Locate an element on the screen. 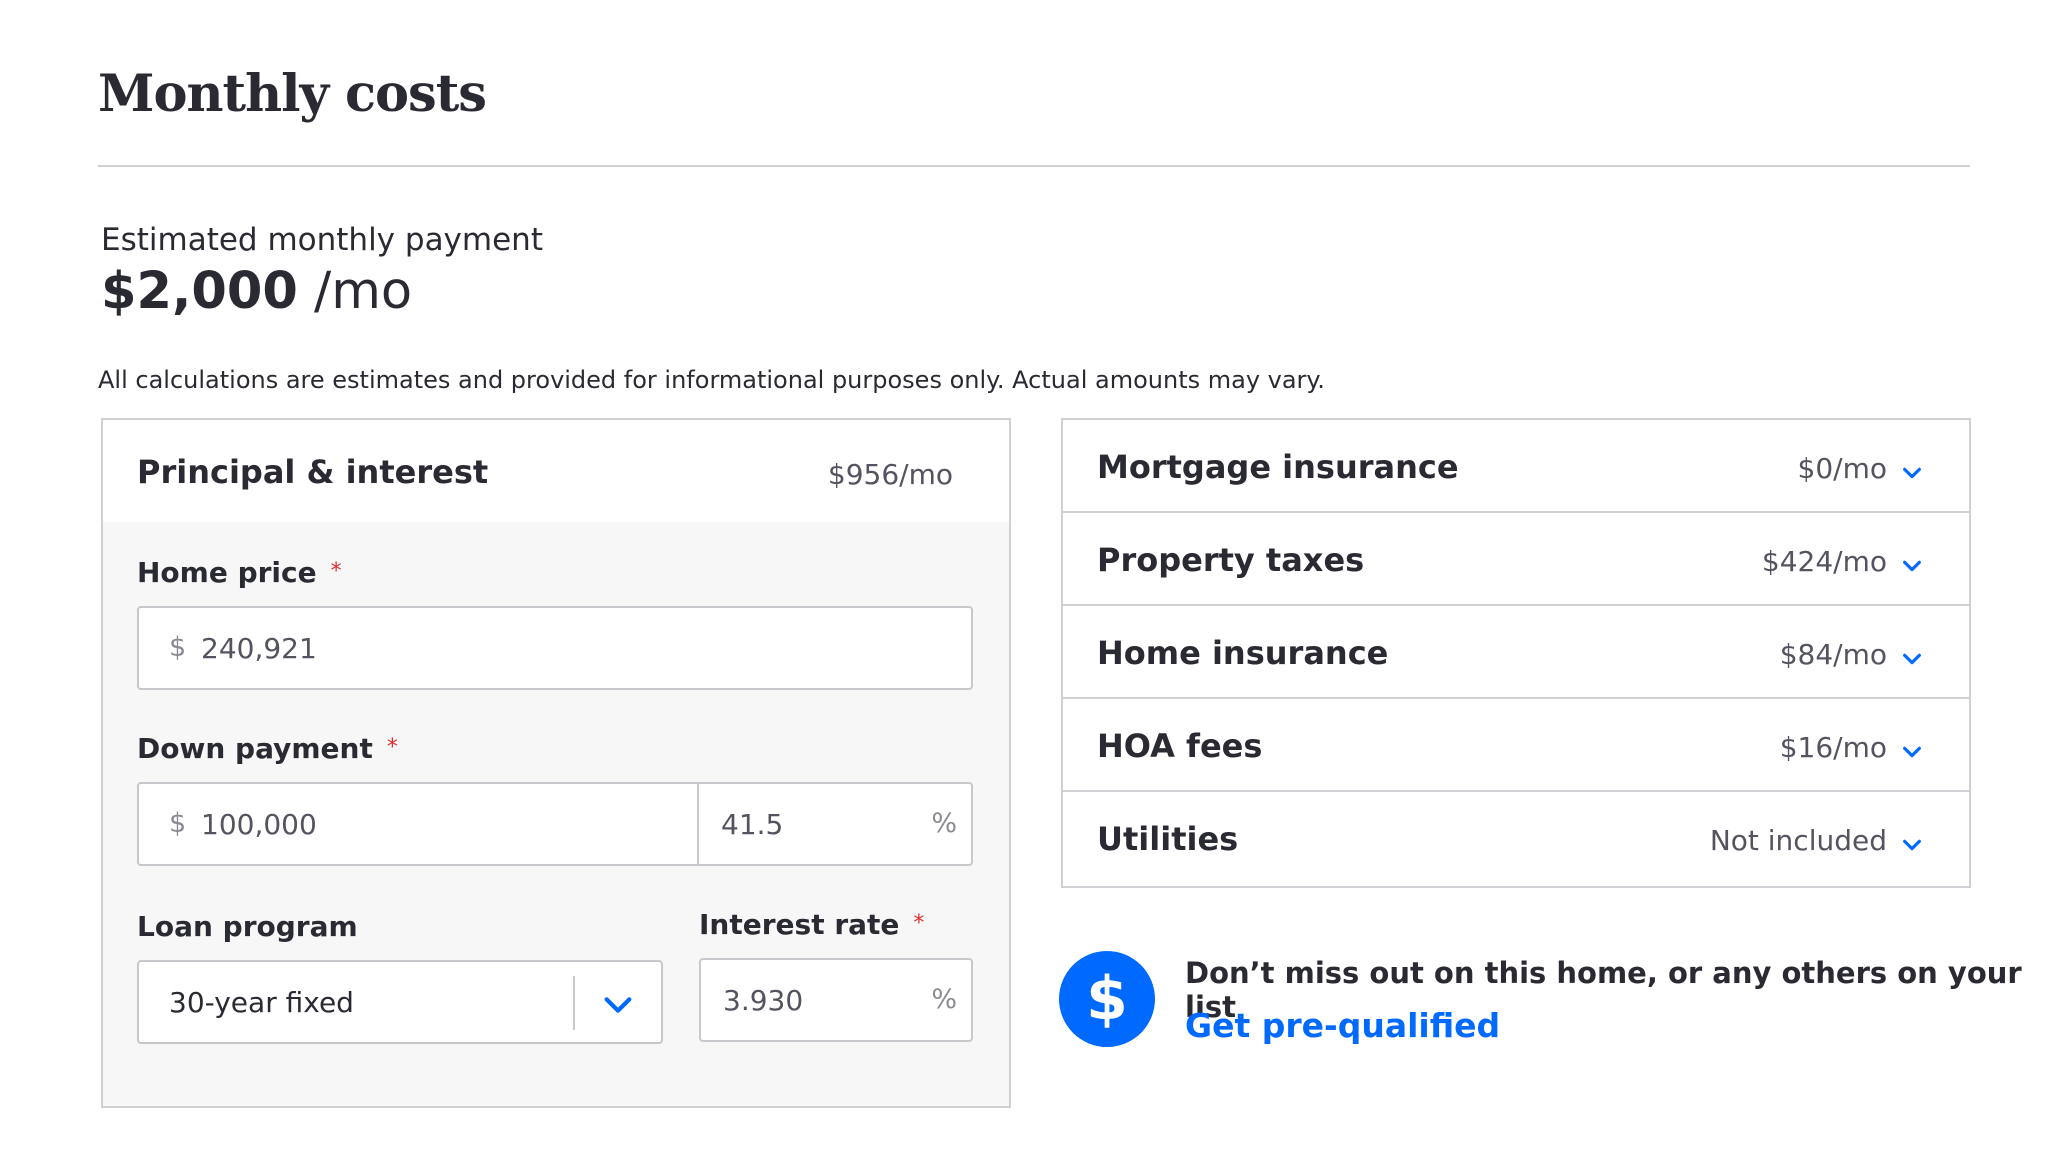  down-payment-label-text: Down payment is located at coordinates (255, 748).